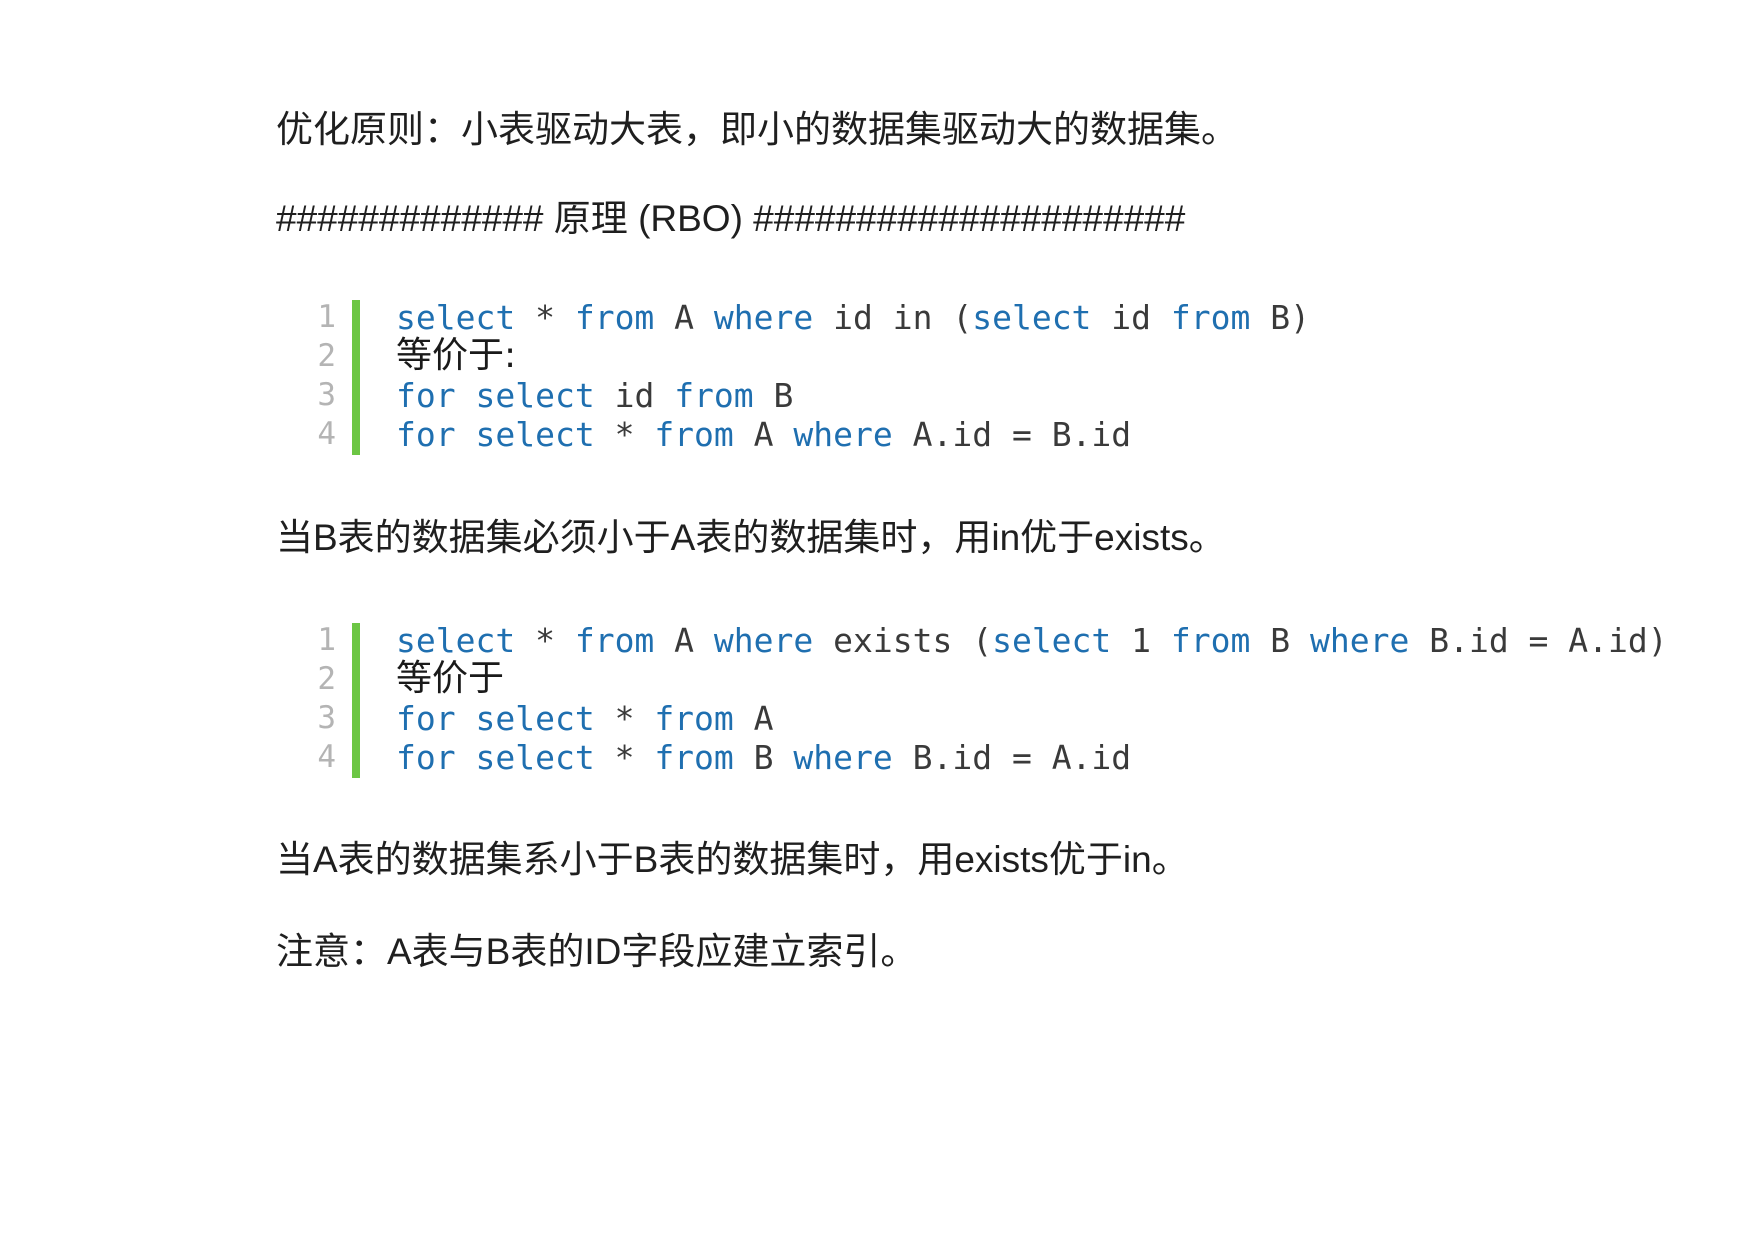 The width and height of the screenshot is (1762, 1244). What do you see at coordinates (456, 355) in the screenshot?
I see `code-line: 等价于:` at bounding box center [456, 355].